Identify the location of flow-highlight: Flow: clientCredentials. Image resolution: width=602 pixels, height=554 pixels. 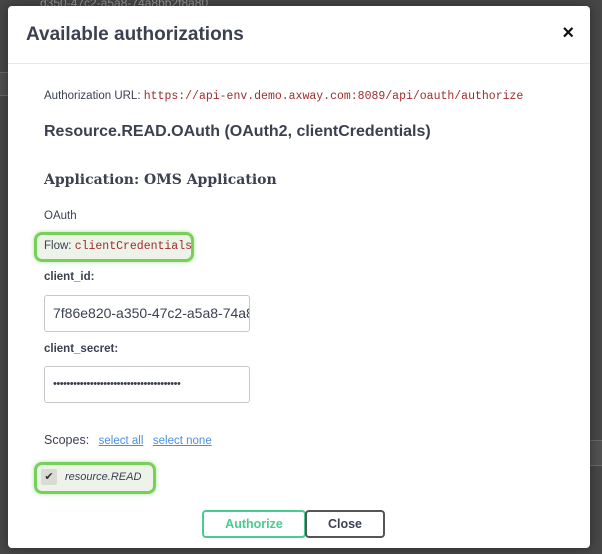
(114, 247).